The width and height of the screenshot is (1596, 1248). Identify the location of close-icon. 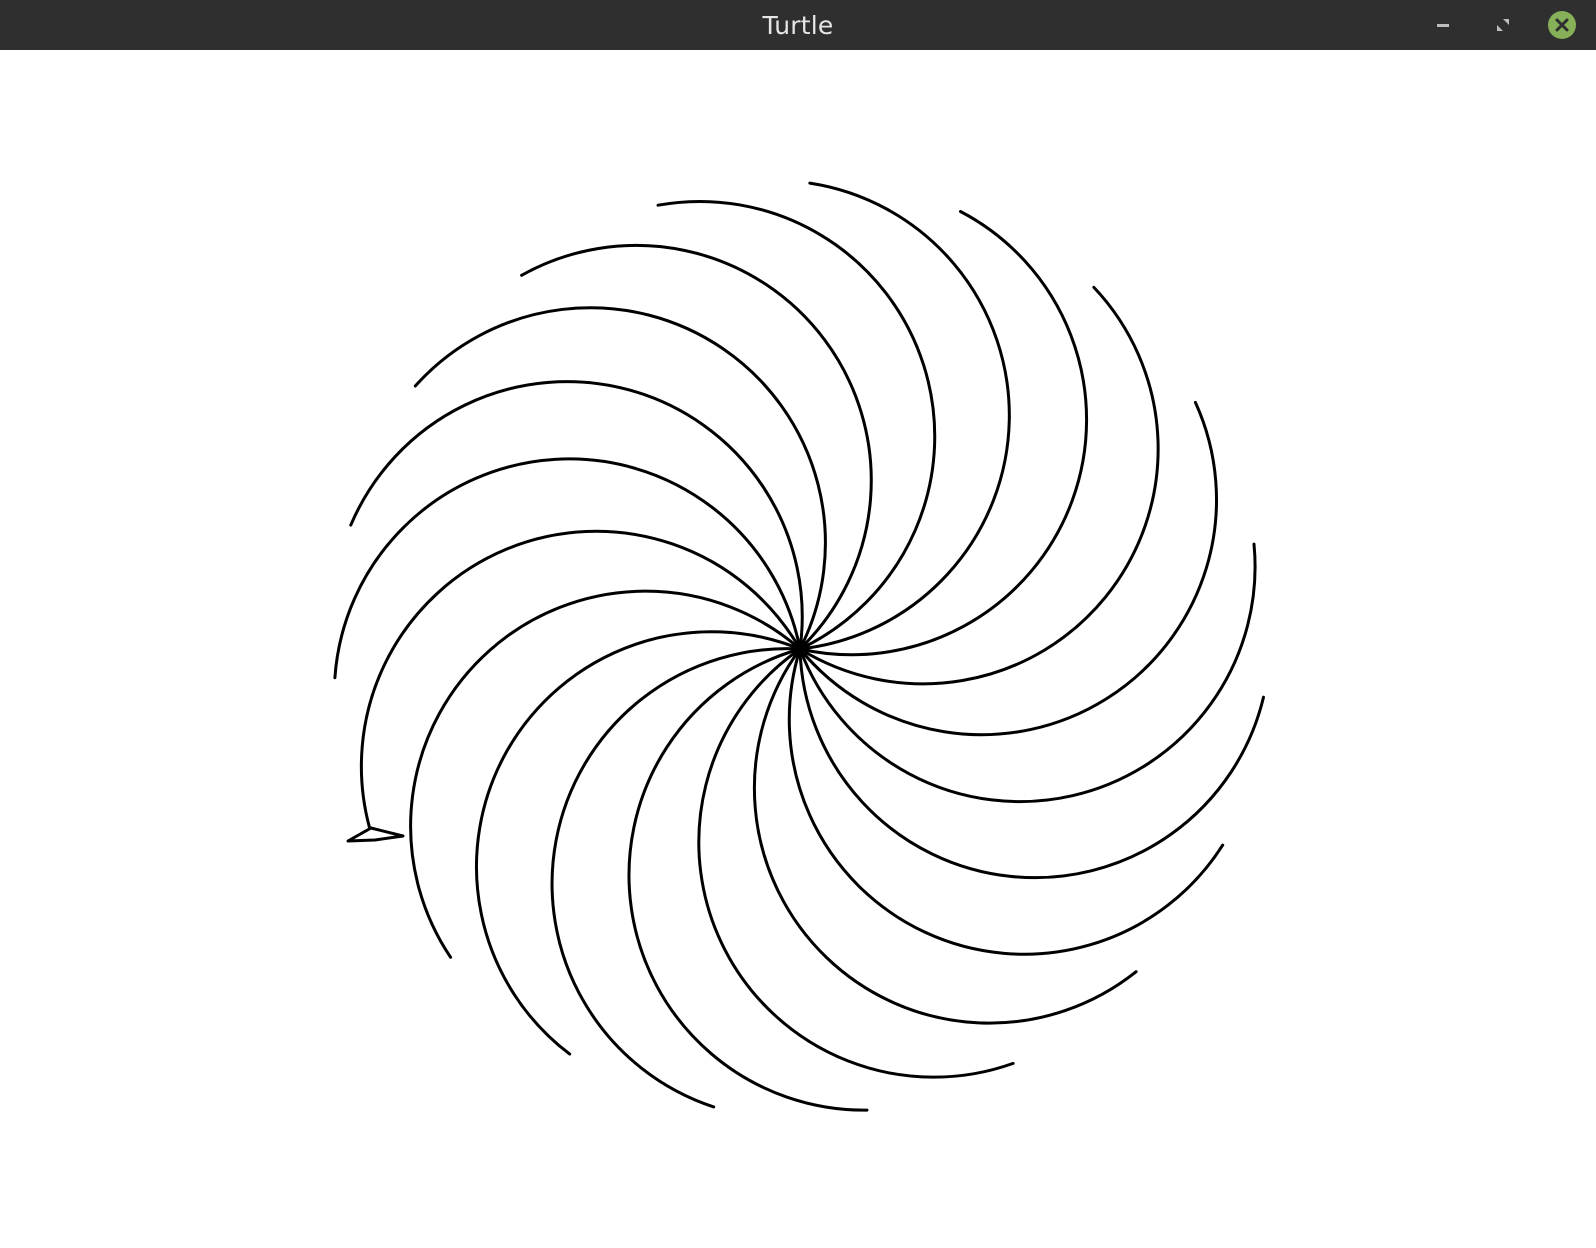
(1562, 25).